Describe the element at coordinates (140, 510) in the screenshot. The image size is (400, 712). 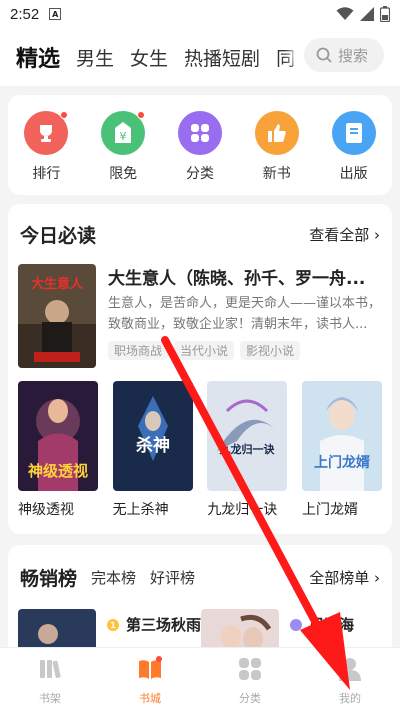
I see `book-title: 无上杀神` at that location.